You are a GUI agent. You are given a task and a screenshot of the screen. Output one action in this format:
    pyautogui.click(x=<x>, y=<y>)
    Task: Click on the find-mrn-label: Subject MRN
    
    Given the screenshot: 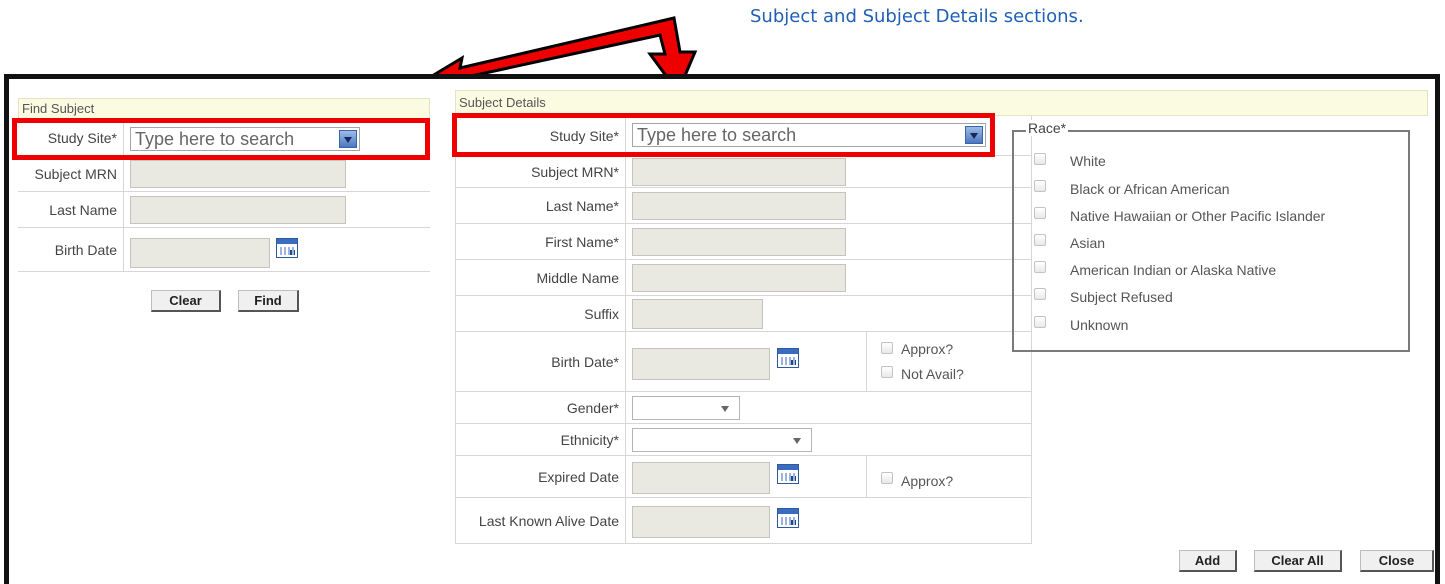 What is the action you would take?
    pyautogui.click(x=71, y=173)
    